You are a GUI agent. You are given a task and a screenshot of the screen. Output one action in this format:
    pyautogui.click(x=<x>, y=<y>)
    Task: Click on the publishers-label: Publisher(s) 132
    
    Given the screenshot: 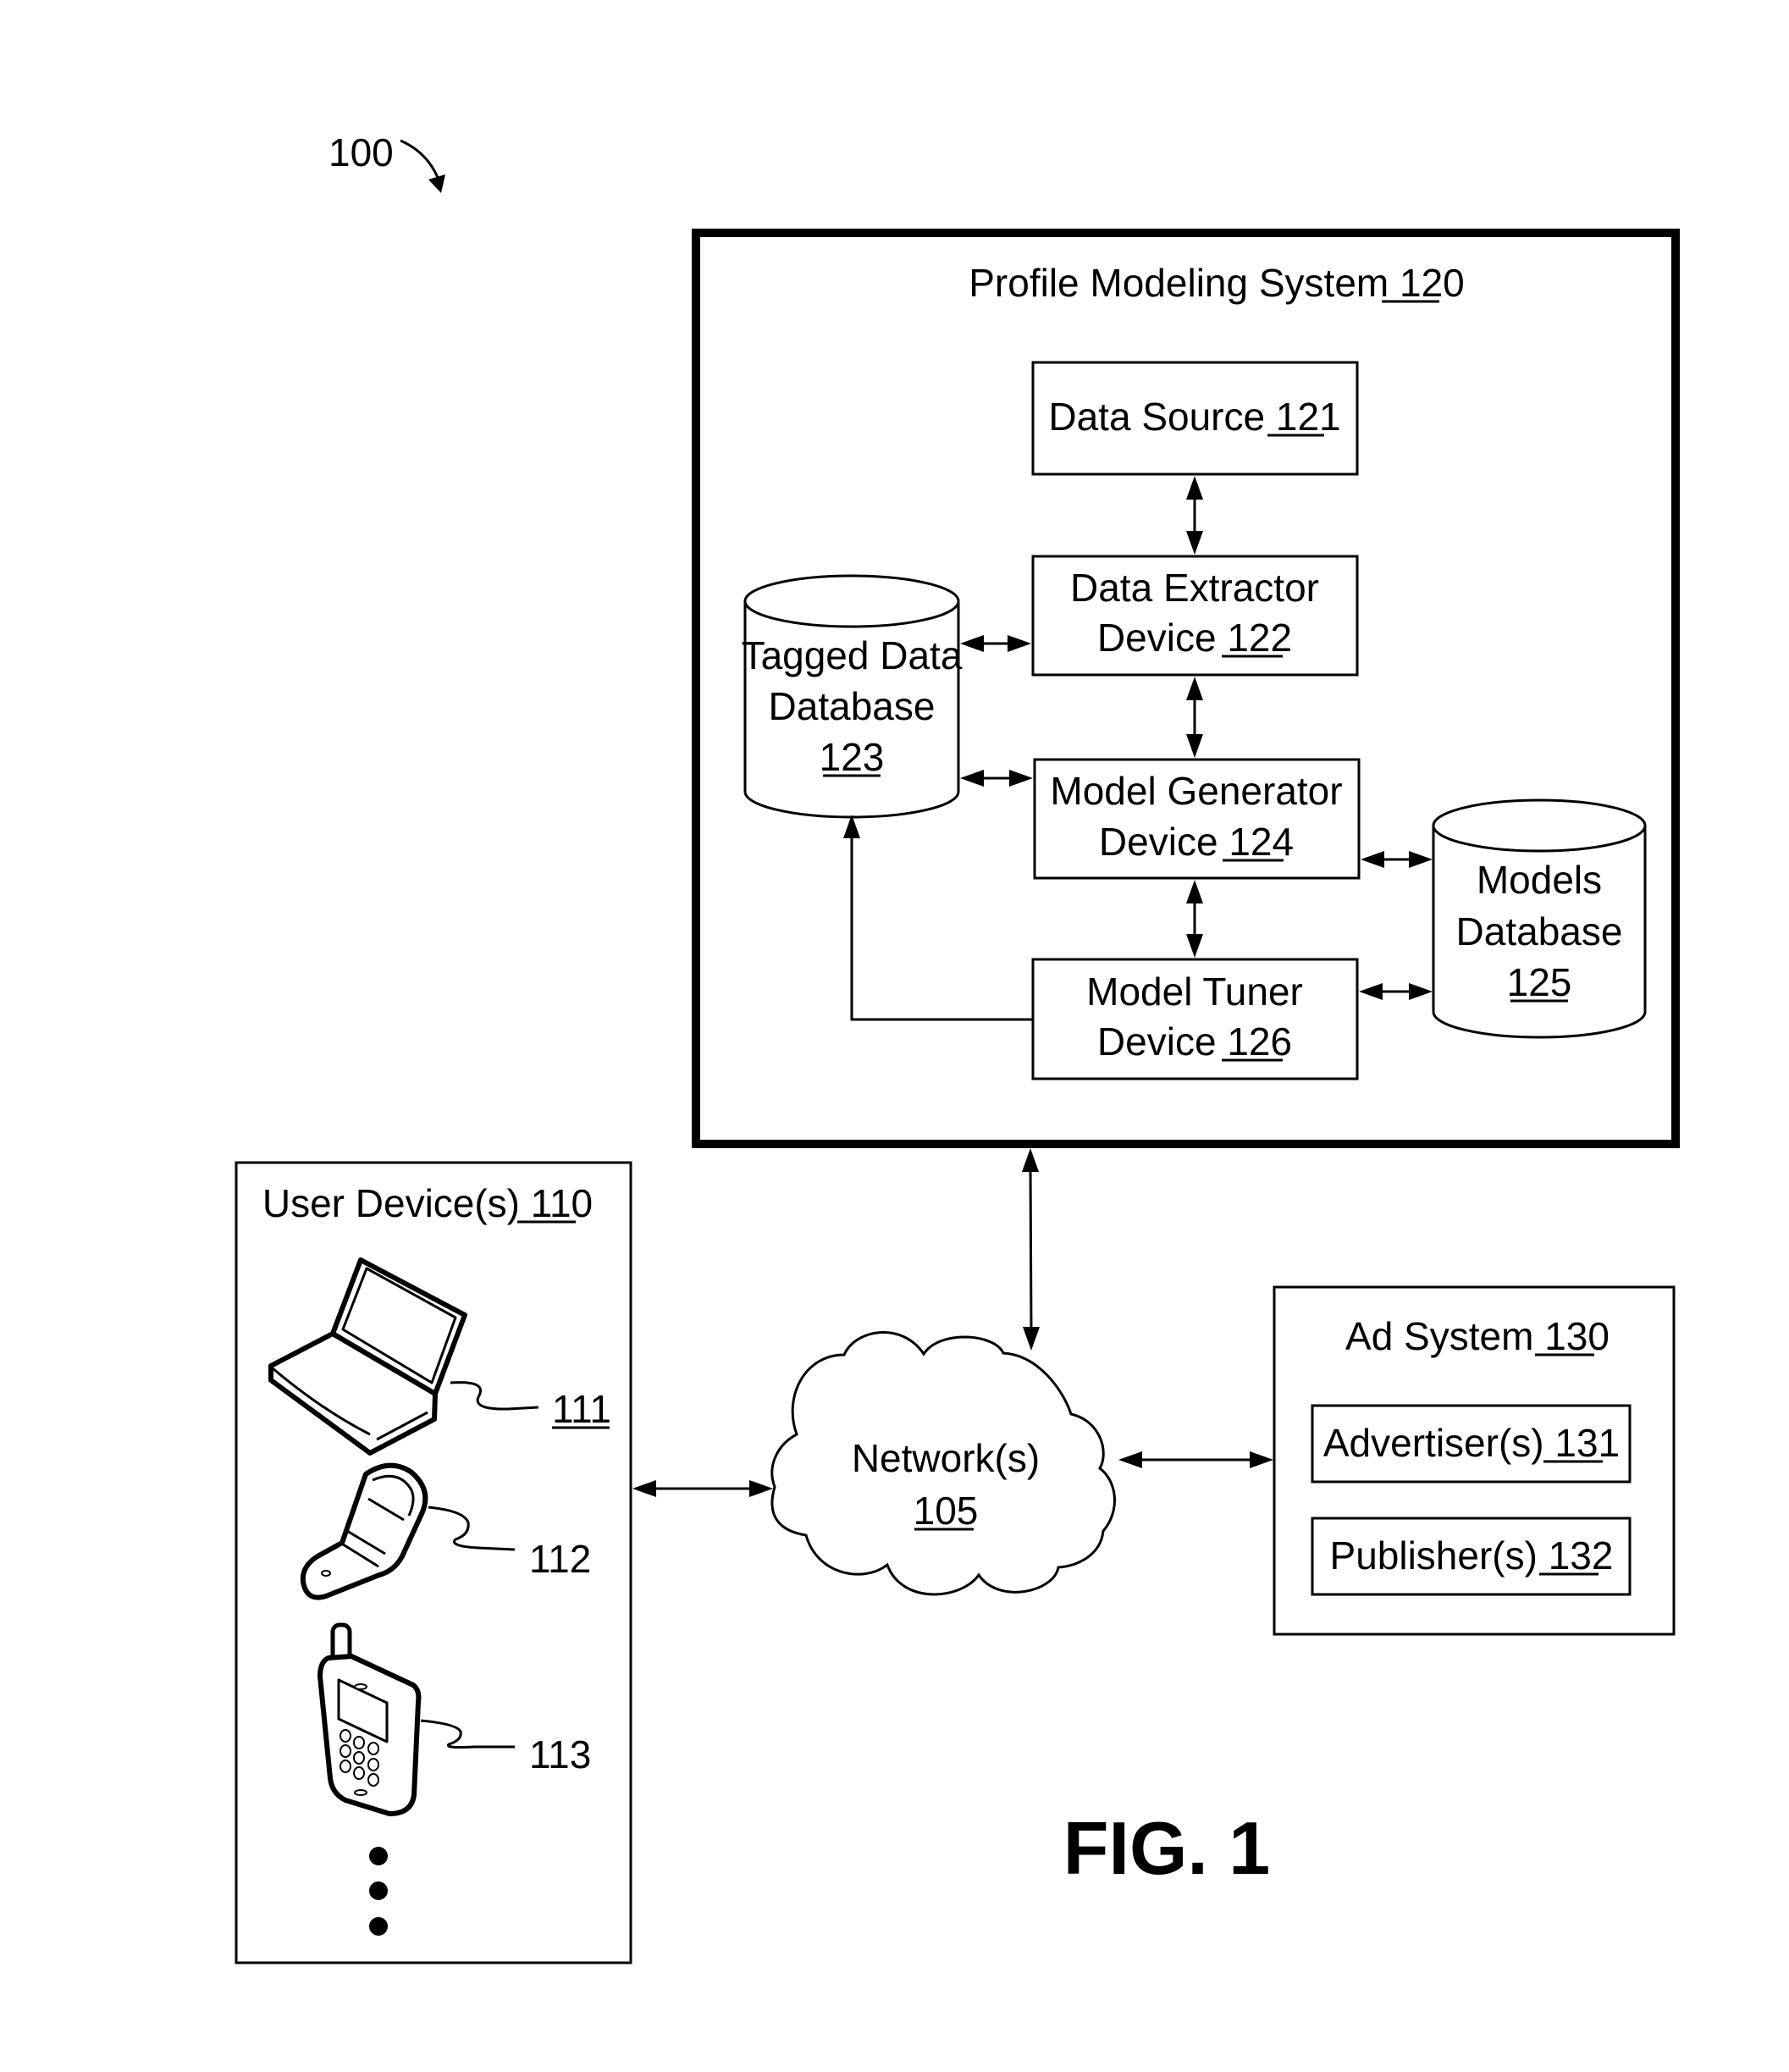 What is the action you would take?
    pyautogui.click(x=1472, y=1555)
    